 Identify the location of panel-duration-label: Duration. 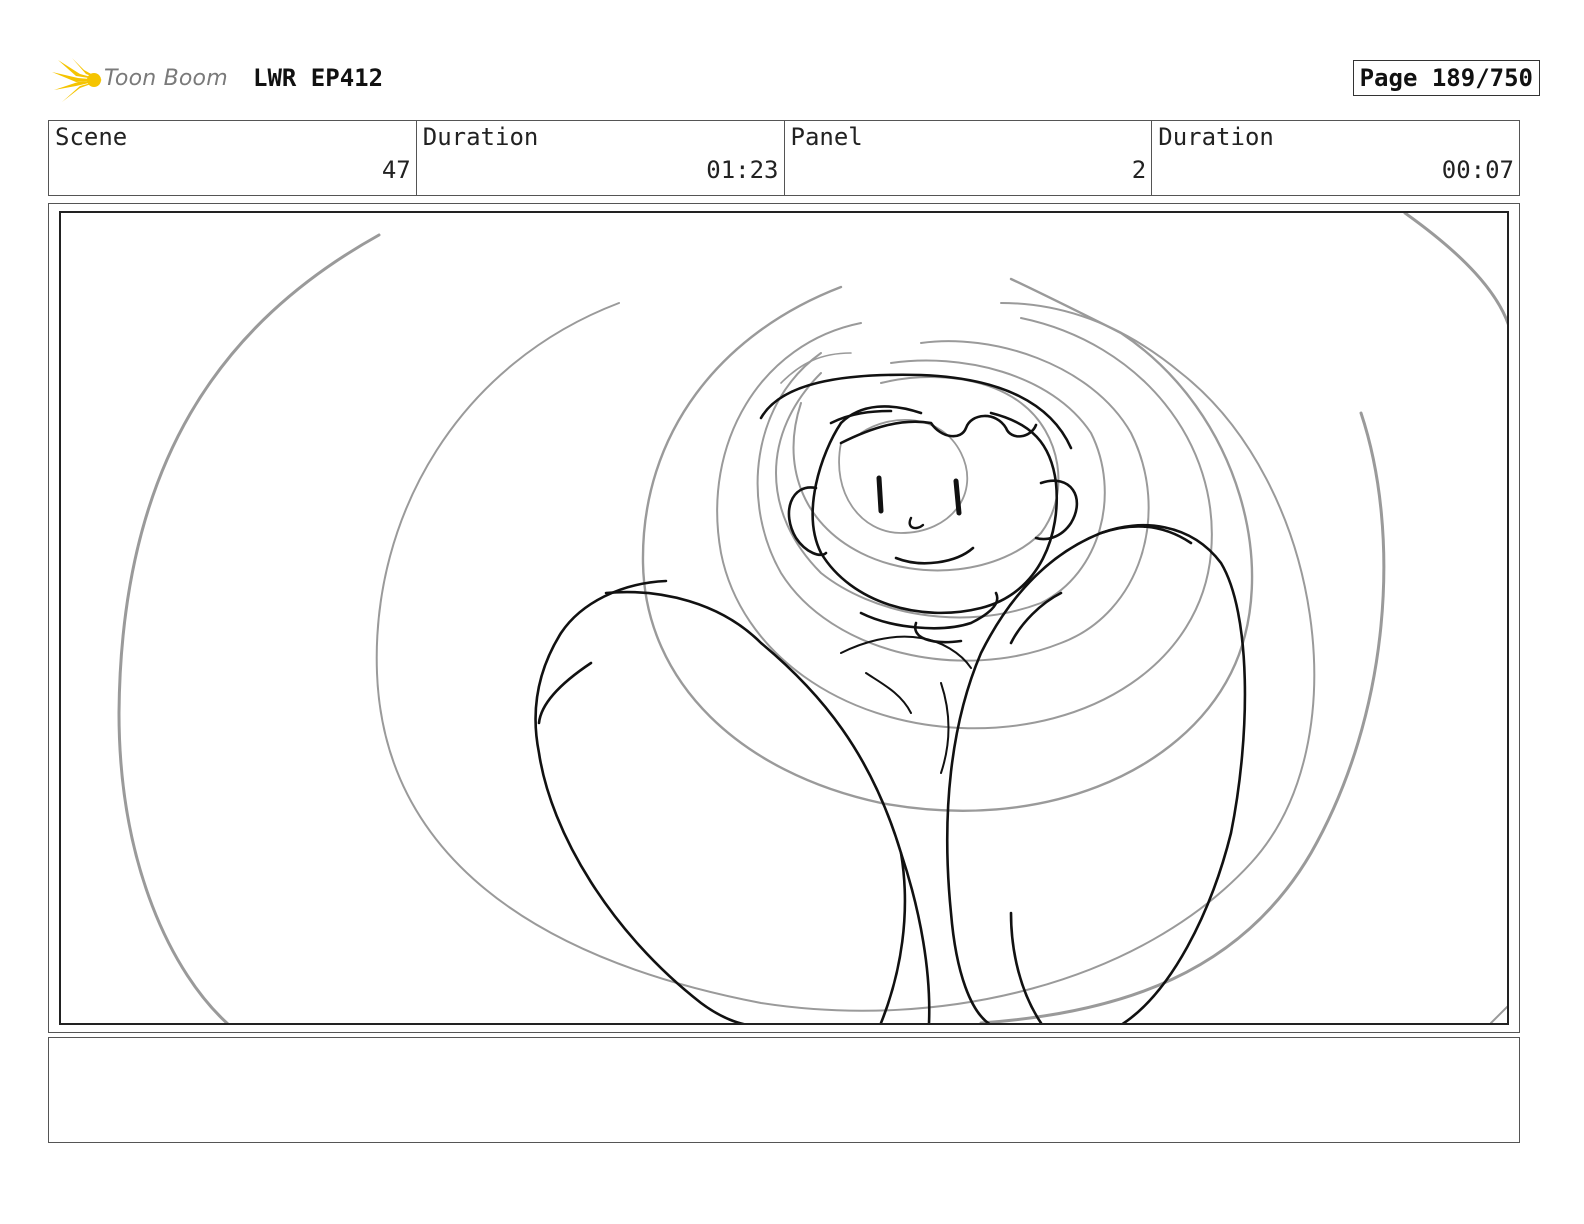
(1216, 137).